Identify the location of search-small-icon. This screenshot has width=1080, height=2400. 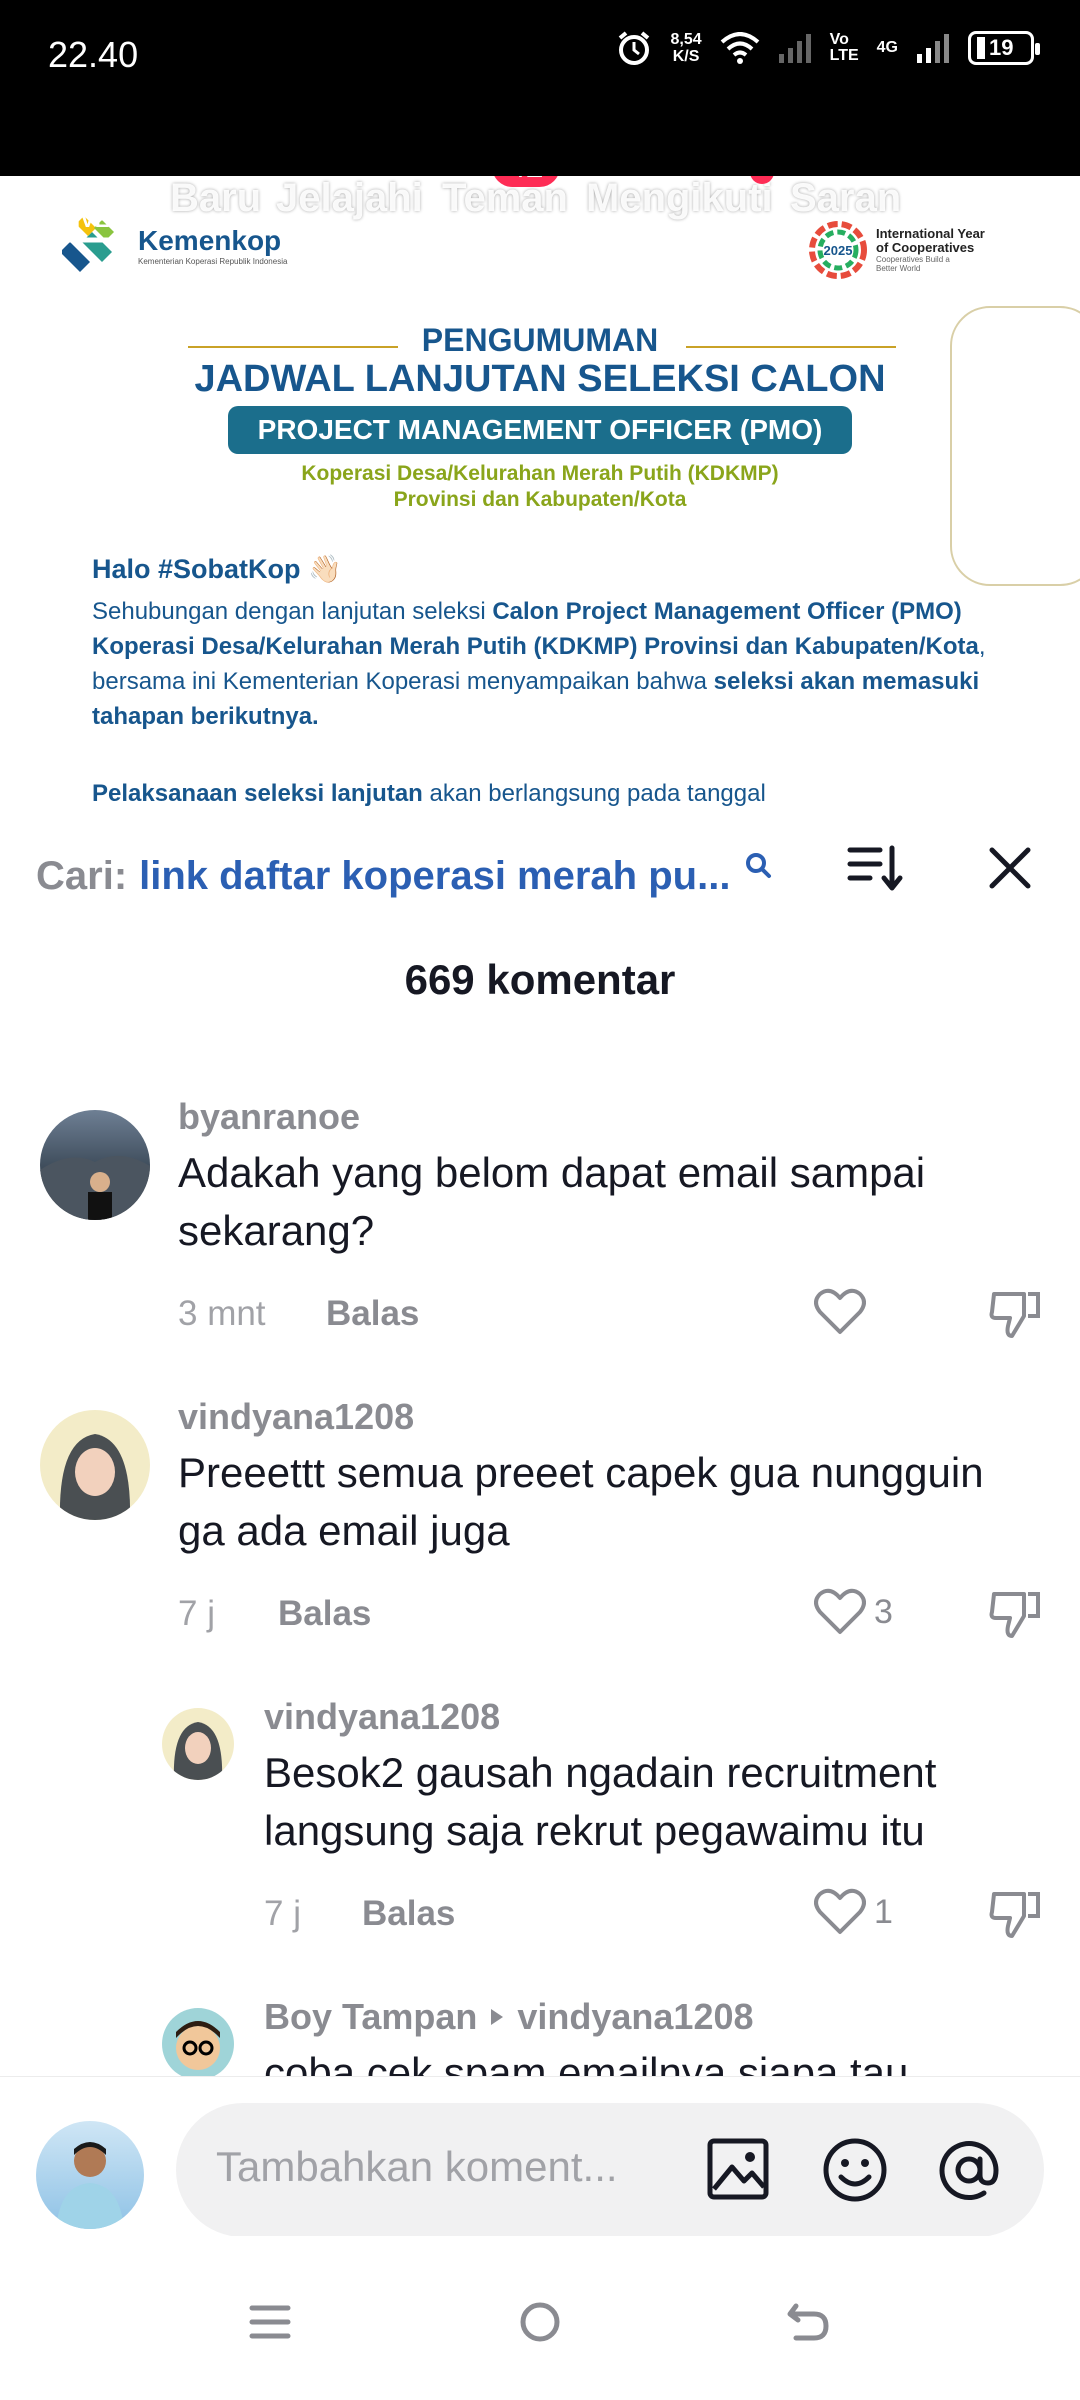
(759, 865).